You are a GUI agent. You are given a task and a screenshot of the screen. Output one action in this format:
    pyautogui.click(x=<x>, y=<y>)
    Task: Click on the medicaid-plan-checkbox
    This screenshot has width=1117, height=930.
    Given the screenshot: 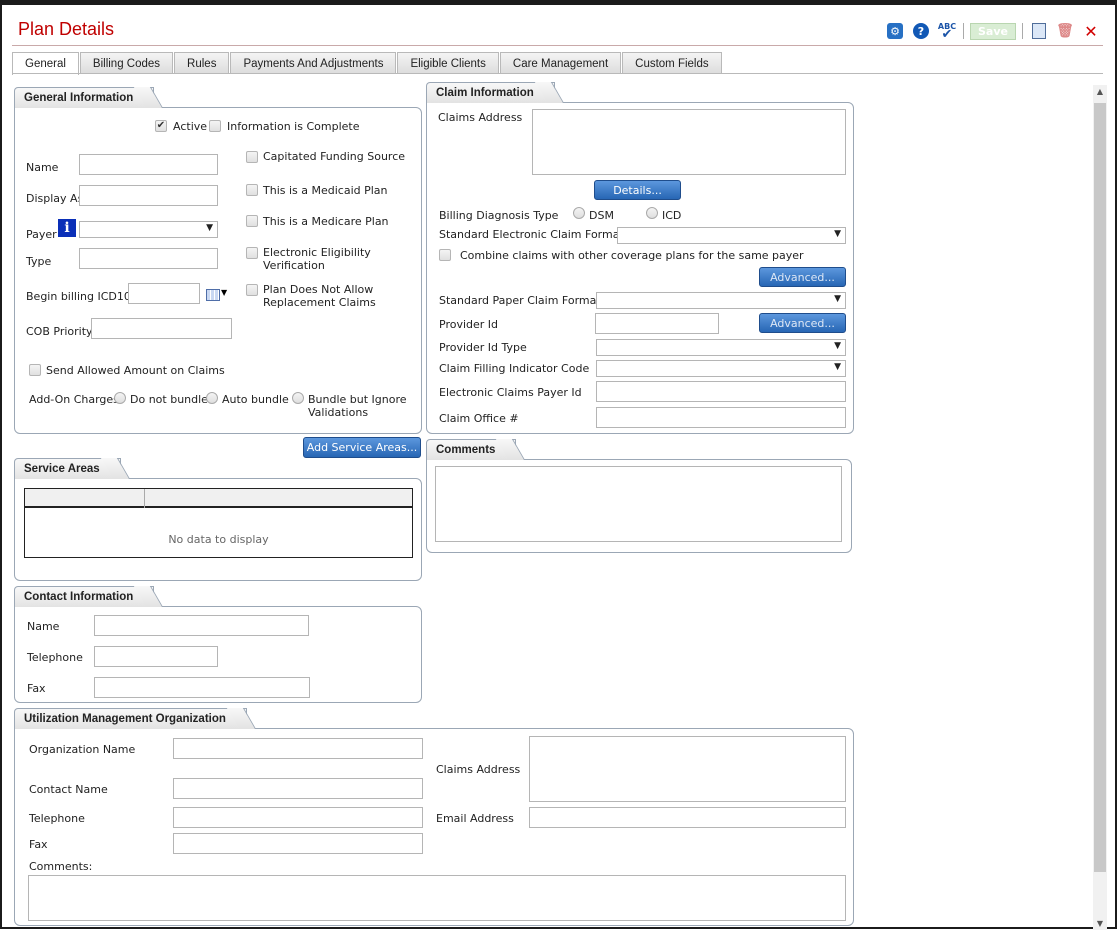 What is the action you would take?
    pyautogui.click(x=252, y=190)
    